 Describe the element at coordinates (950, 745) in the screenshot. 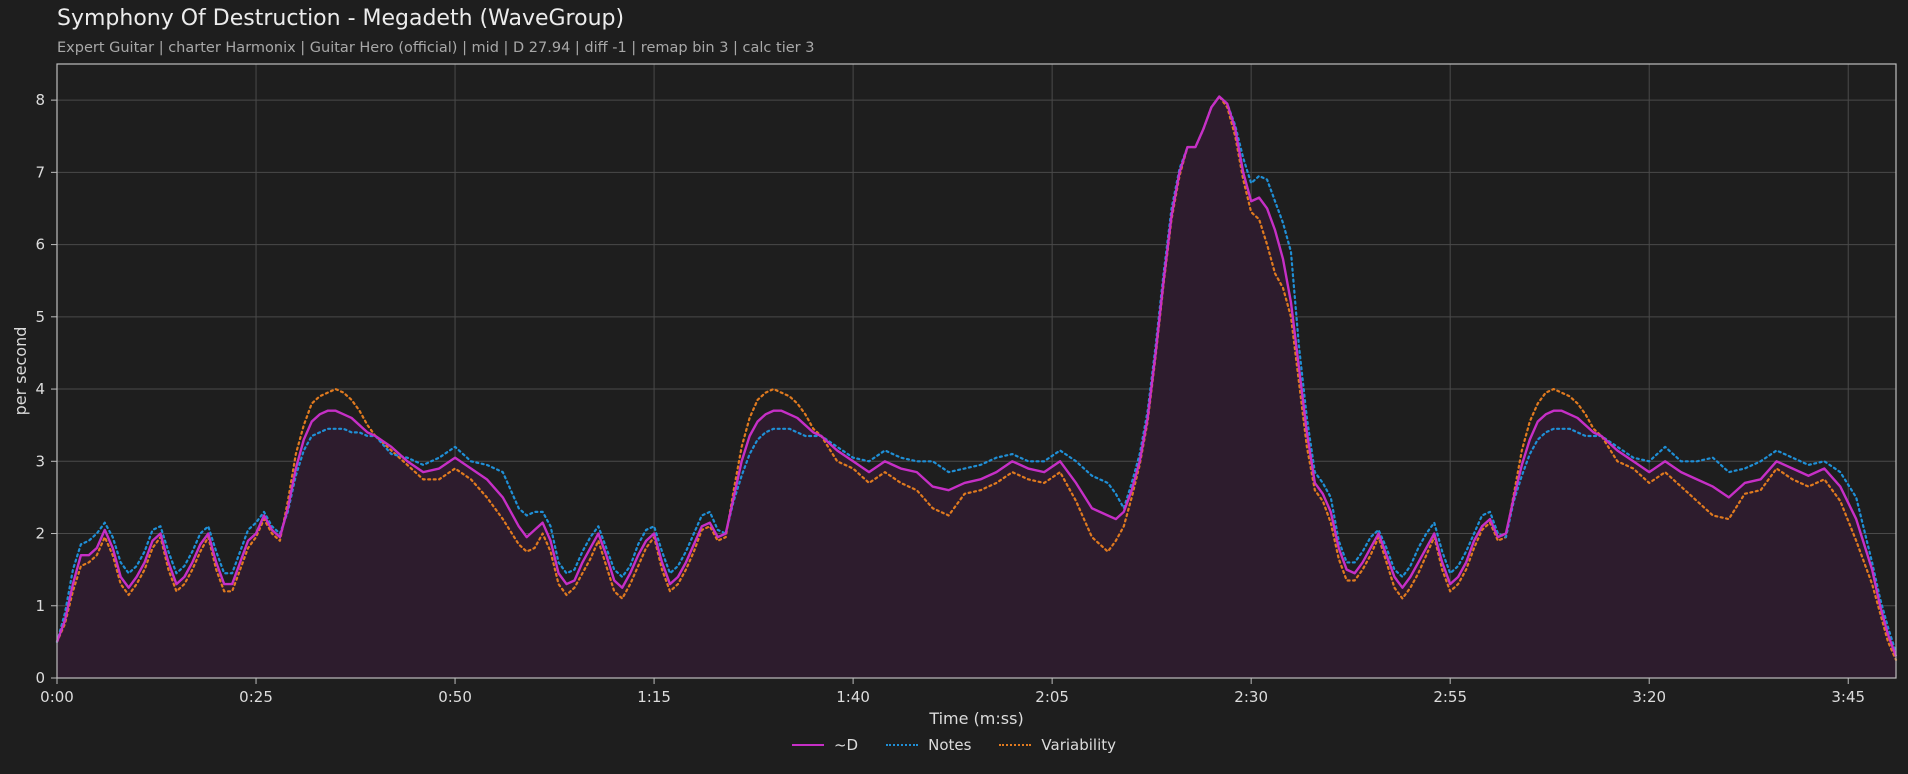

I see `legend-label-notes: Notes` at that location.